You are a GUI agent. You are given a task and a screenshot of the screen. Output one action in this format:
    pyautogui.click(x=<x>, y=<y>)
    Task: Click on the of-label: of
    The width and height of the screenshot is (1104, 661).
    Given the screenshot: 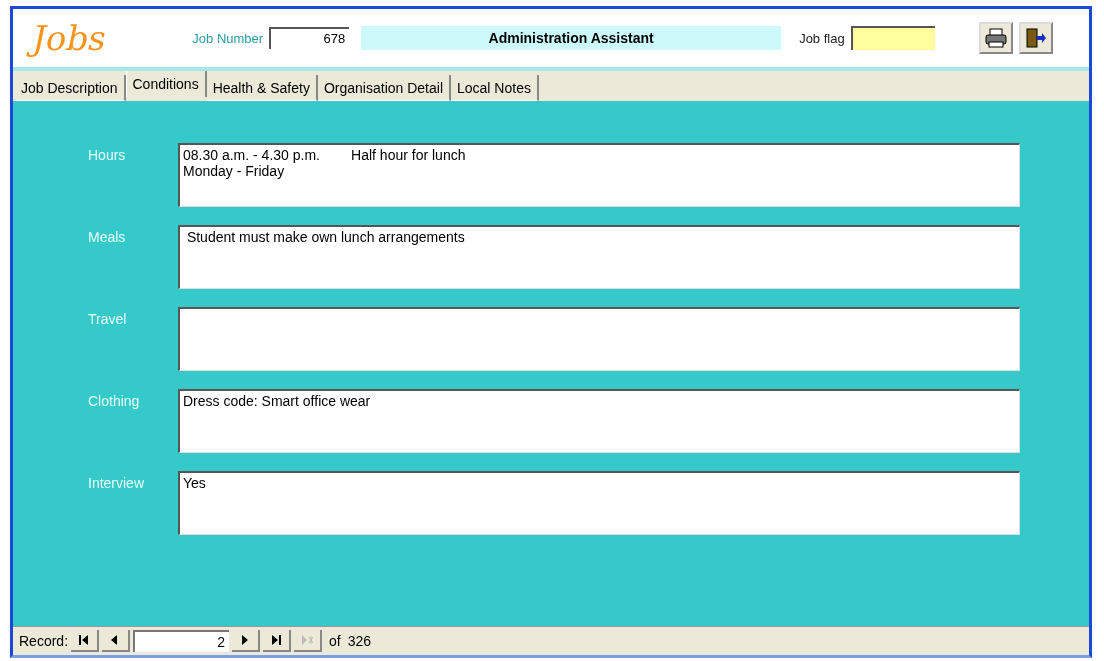 What is the action you would take?
    pyautogui.click(x=335, y=641)
    